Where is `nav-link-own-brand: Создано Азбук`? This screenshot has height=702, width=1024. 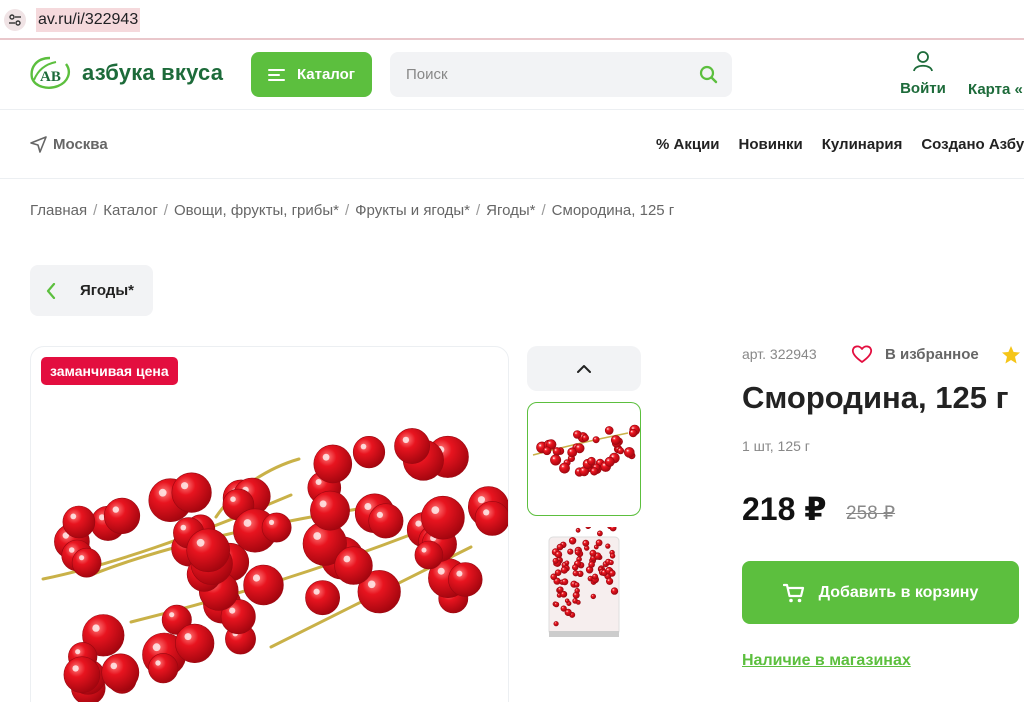 nav-link-own-brand: Создано Азбук is located at coordinates (972, 144).